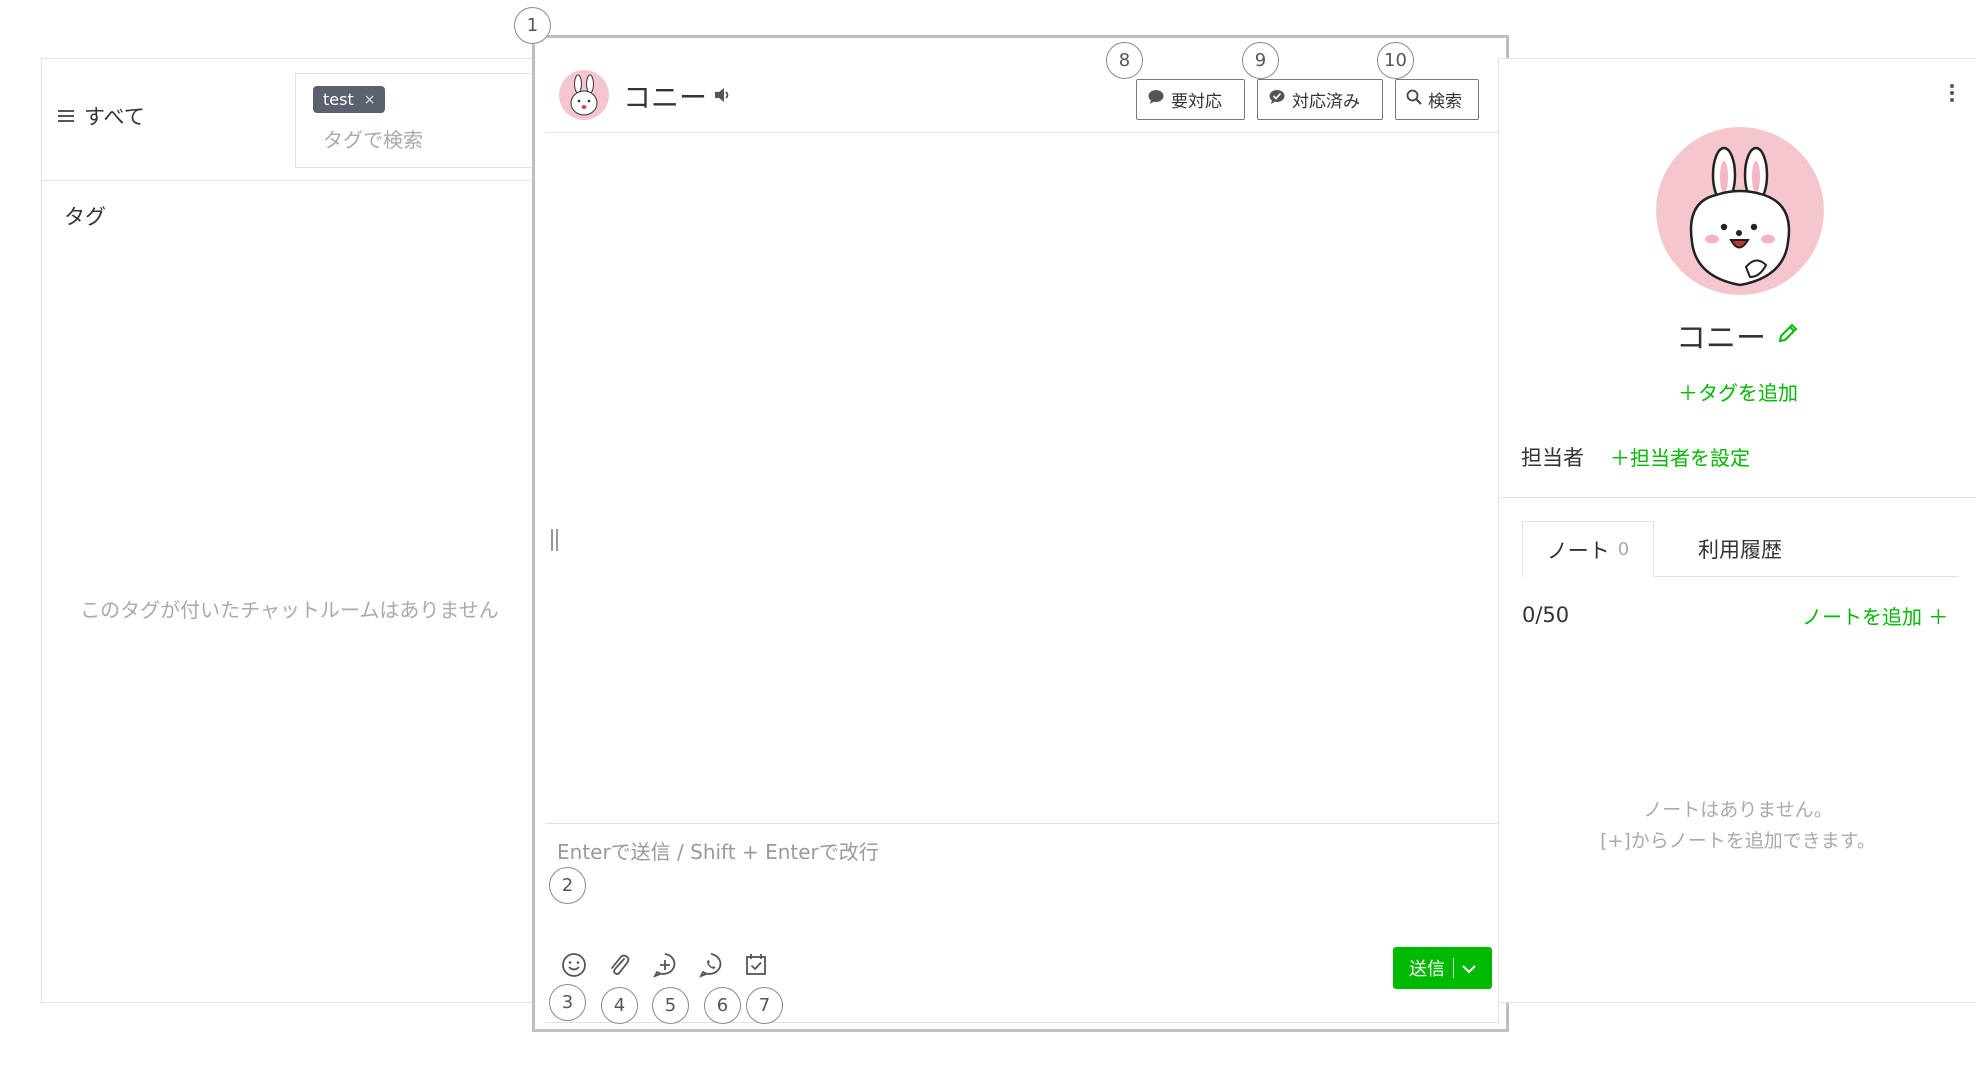 Image resolution: width=1976 pixels, height=1066 pixels. What do you see at coordinates (1277, 99) in the screenshot?
I see `check-bubble-icon` at bounding box center [1277, 99].